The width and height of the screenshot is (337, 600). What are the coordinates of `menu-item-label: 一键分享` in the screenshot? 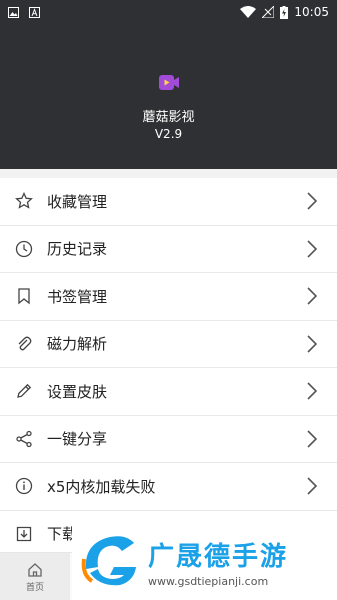 It's located at (77, 439).